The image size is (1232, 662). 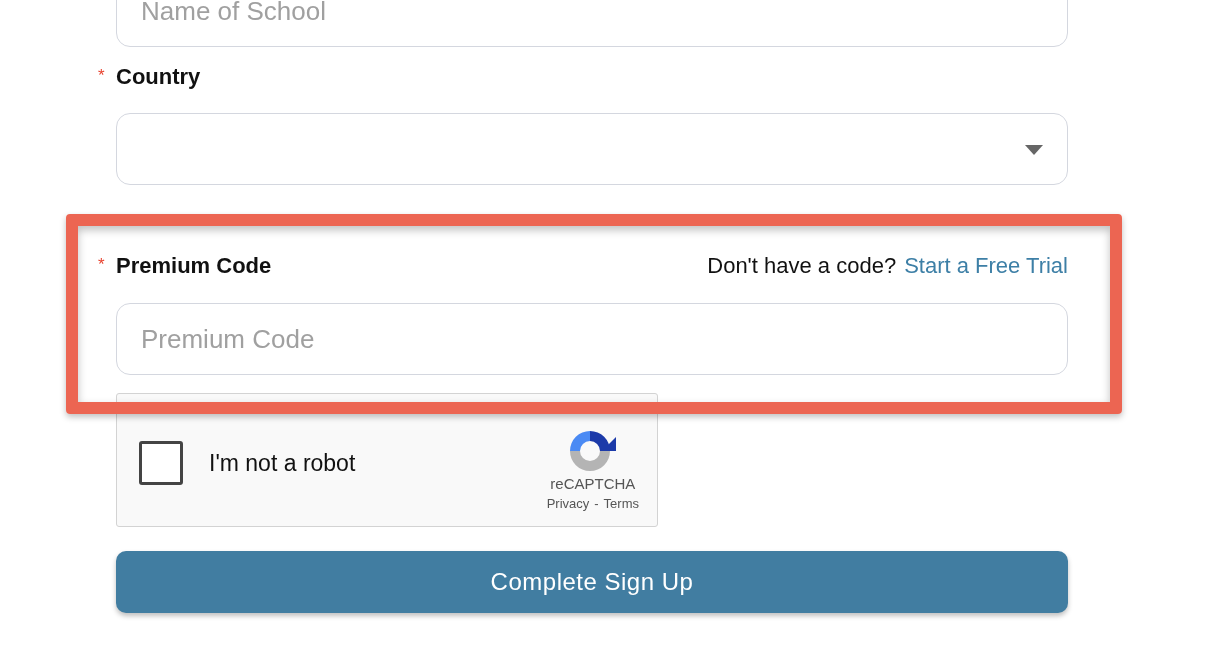 What do you see at coordinates (593, 483) in the screenshot?
I see `recaptcha-brand: reCAPTCHA` at bounding box center [593, 483].